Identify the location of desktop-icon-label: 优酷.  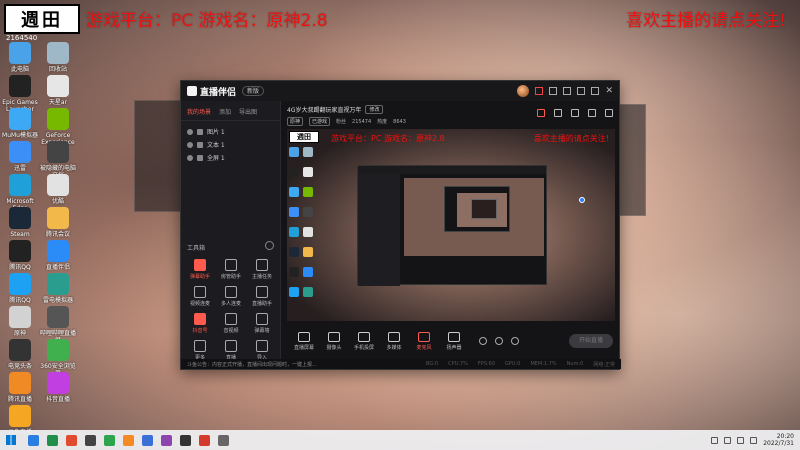
(57, 201).